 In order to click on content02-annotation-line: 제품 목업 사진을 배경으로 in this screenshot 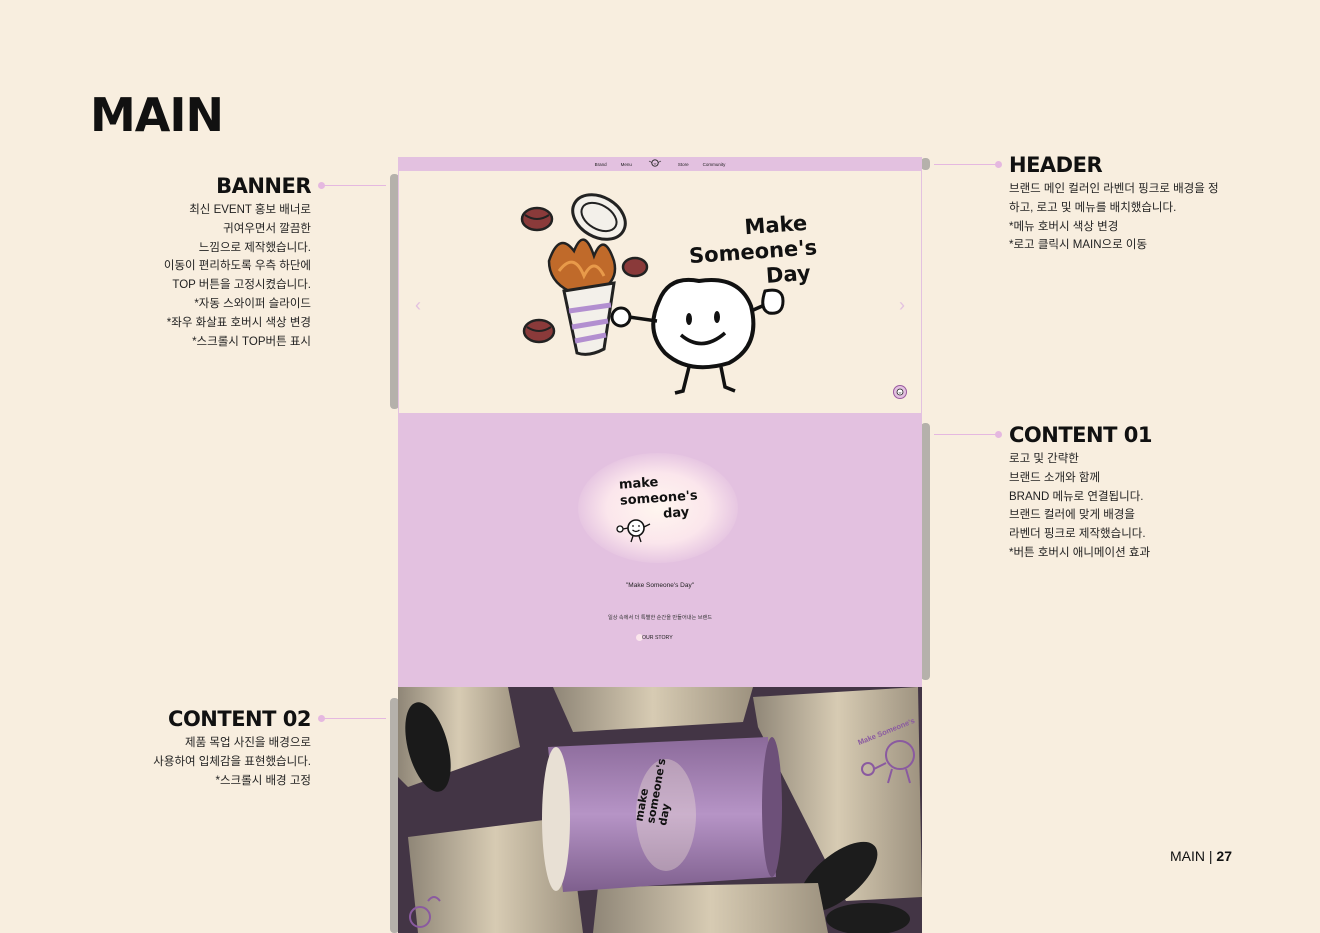, I will do `click(248, 743)`.